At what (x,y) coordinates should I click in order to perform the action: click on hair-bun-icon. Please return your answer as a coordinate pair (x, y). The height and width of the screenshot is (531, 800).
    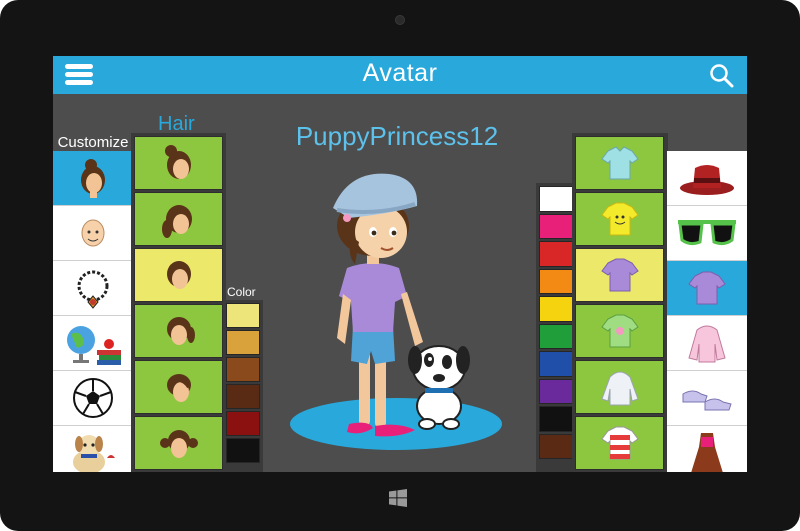
    Looking at the image, I should click on (177, 162).